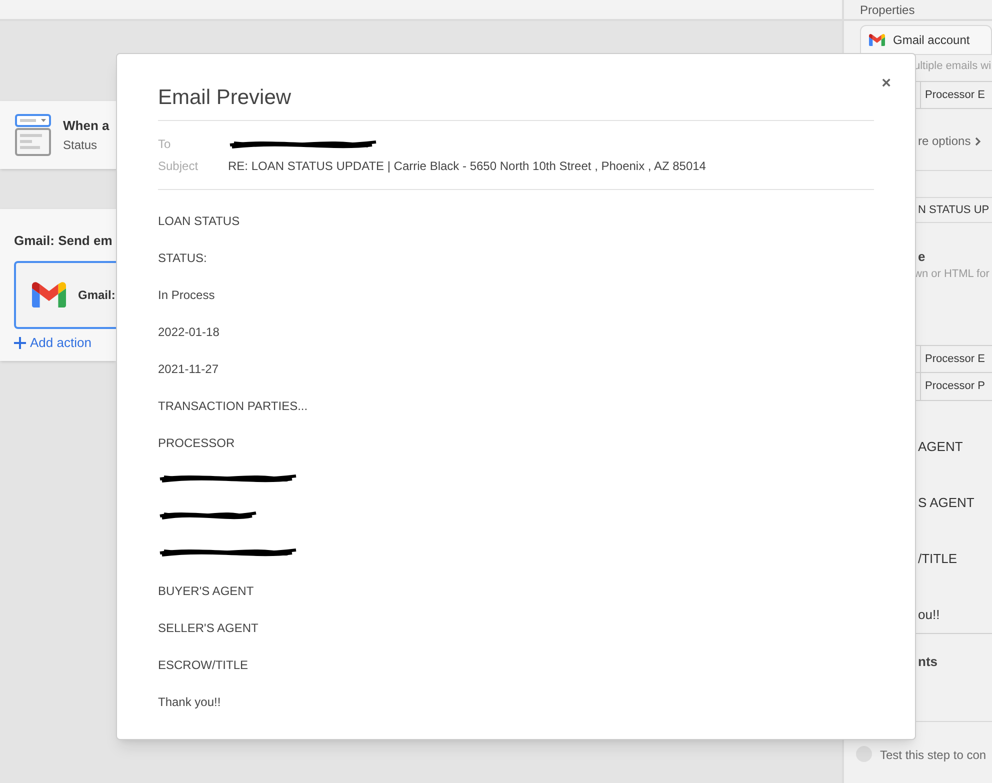  What do you see at coordinates (954, 210) in the screenshot?
I see `field-value: N STATUS UP` at bounding box center [954, 210].